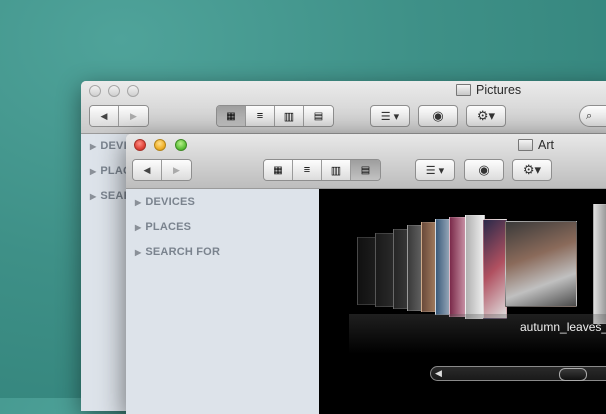  What do you see at coordinates (573, 374) in the screenshot?
I see `scrollbar-thumb` at bounding box center [573, 374].